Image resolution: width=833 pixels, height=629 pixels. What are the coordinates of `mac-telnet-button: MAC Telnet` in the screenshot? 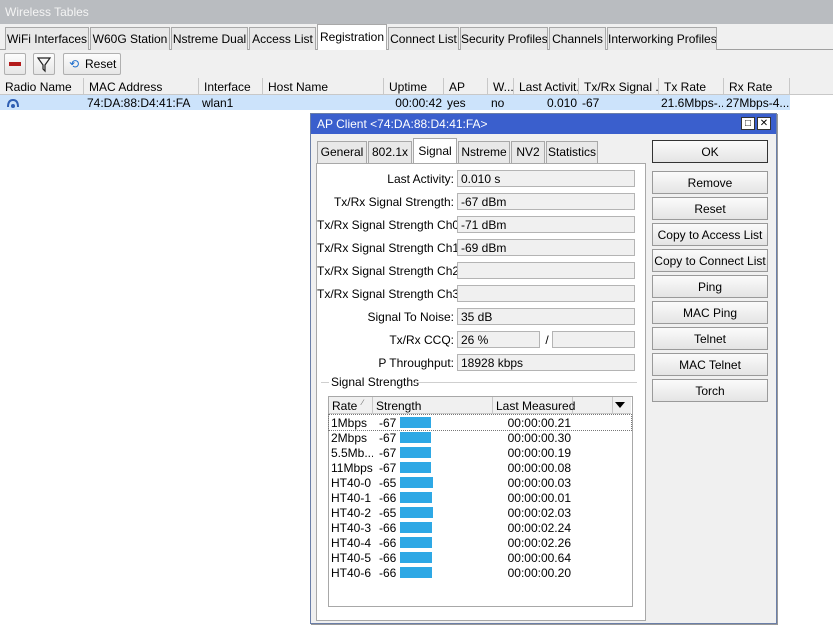 It's located at (710, 364).